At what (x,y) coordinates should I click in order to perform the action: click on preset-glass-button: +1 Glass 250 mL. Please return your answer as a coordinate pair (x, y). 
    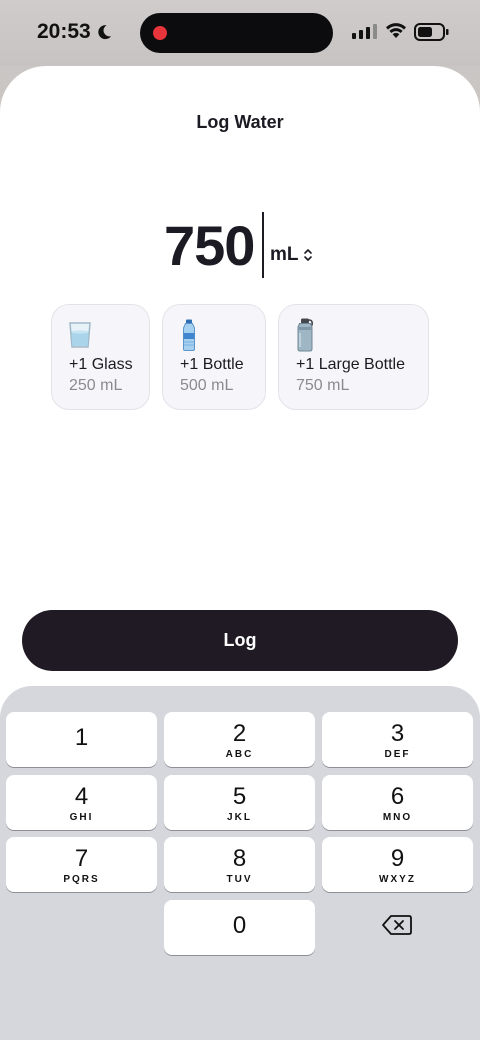
    Looking at the image, I should click on (100, 357).